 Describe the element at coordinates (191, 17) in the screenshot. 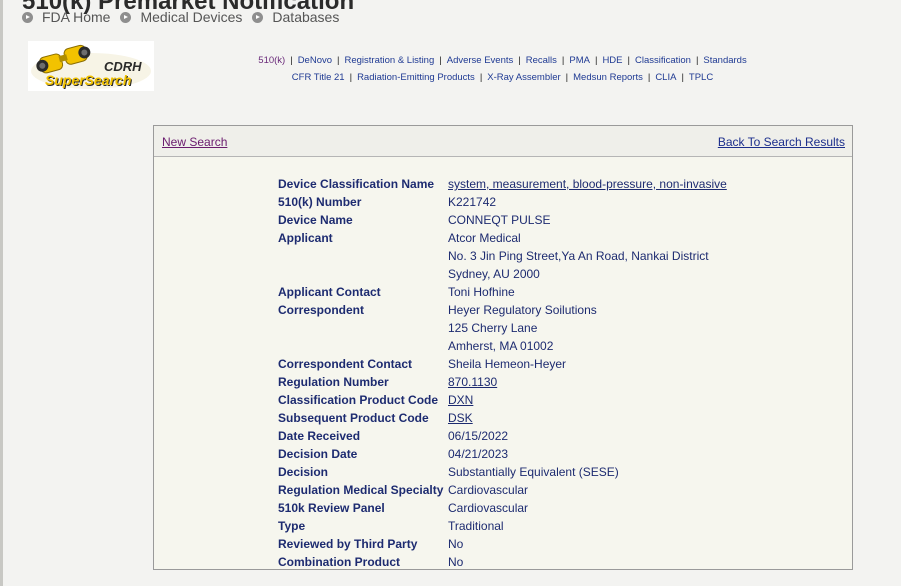

I see `breadcrumb-label: Medical Devices` at that location.